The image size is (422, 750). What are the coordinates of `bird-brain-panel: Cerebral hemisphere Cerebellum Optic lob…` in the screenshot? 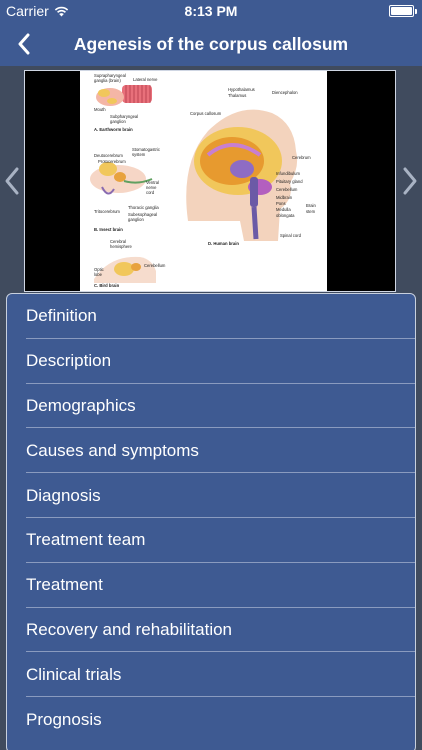 It's located at (130, 263).